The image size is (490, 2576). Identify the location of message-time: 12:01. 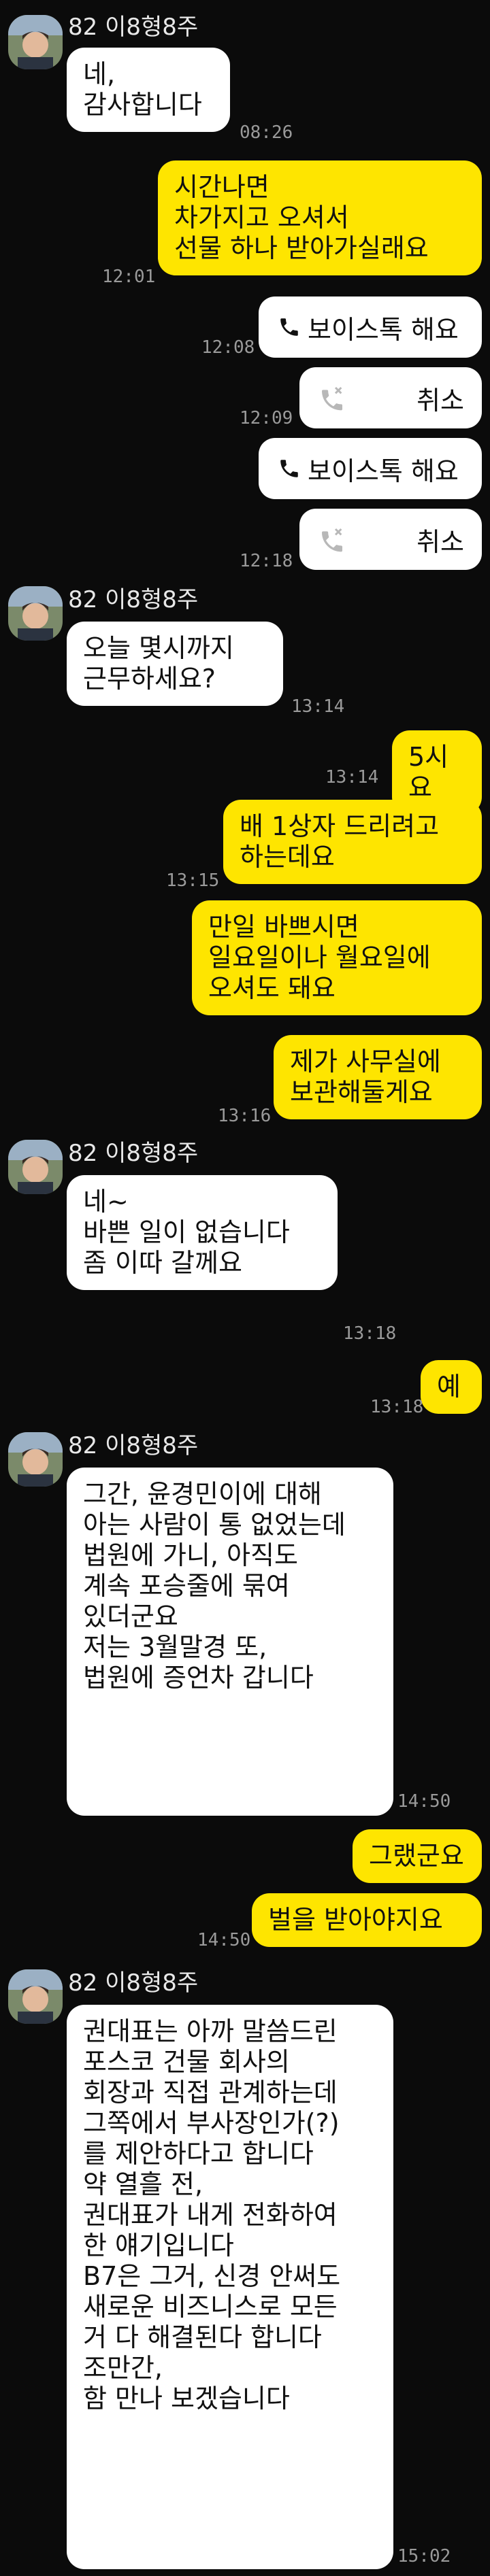
(129, 277).